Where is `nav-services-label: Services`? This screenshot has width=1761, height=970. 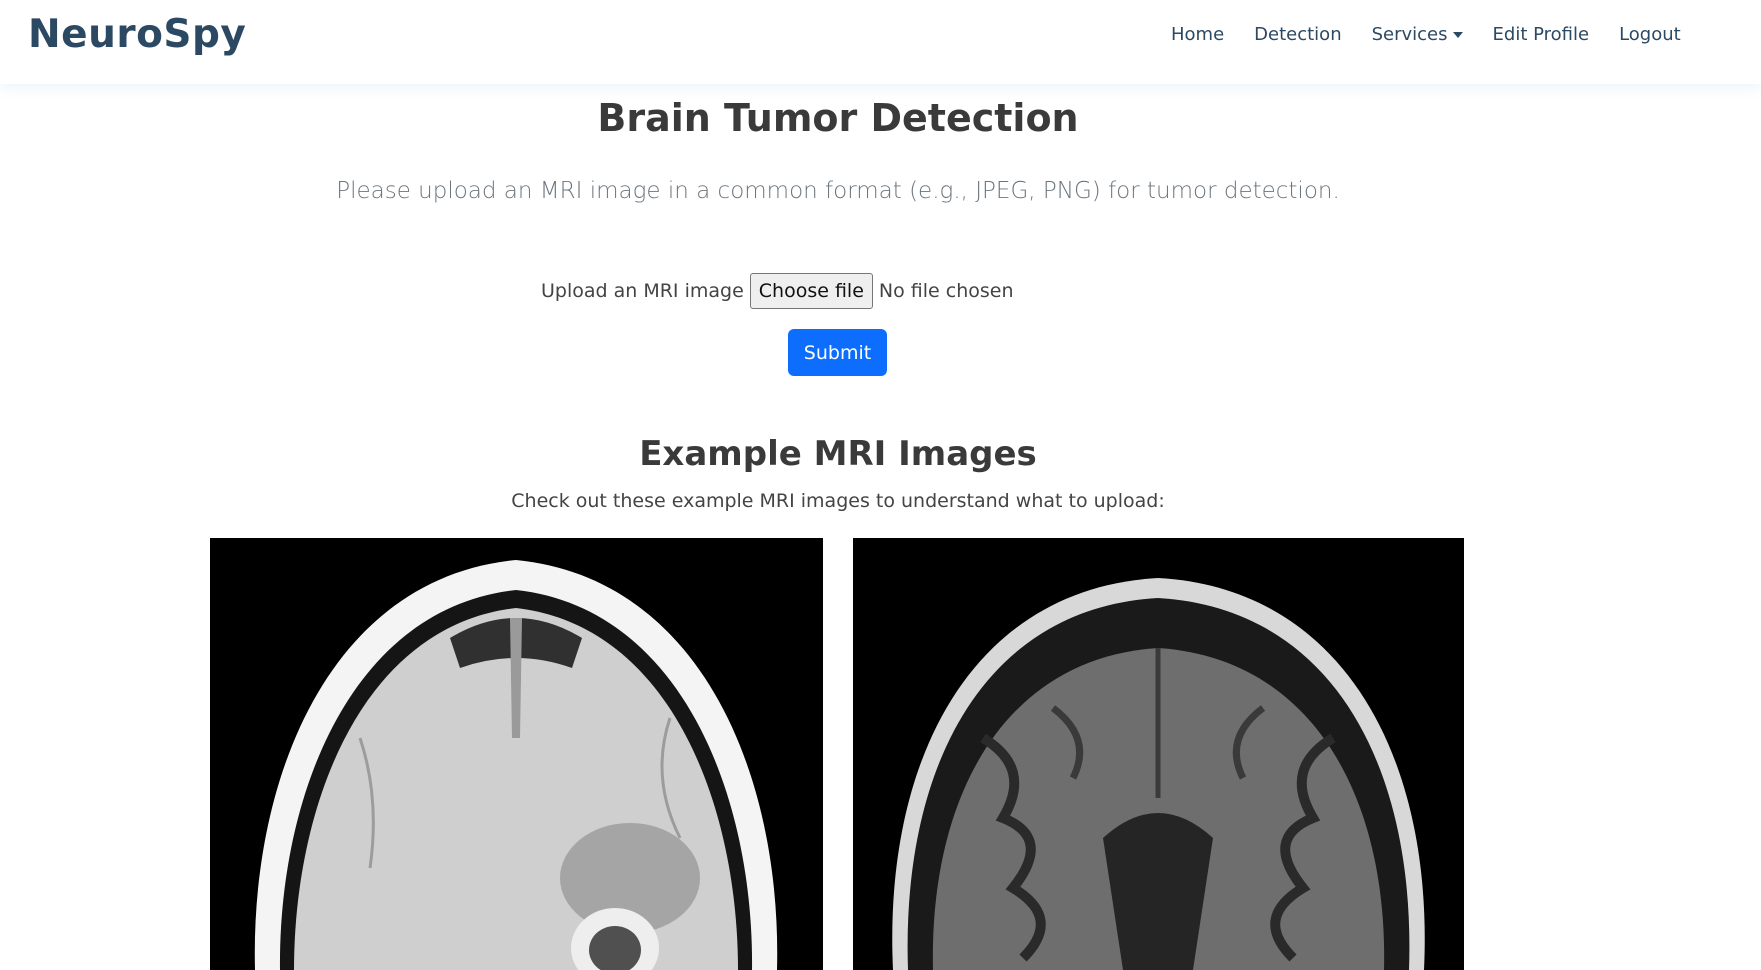 nav-services-label: Services is located at coordinates (1409, 34).